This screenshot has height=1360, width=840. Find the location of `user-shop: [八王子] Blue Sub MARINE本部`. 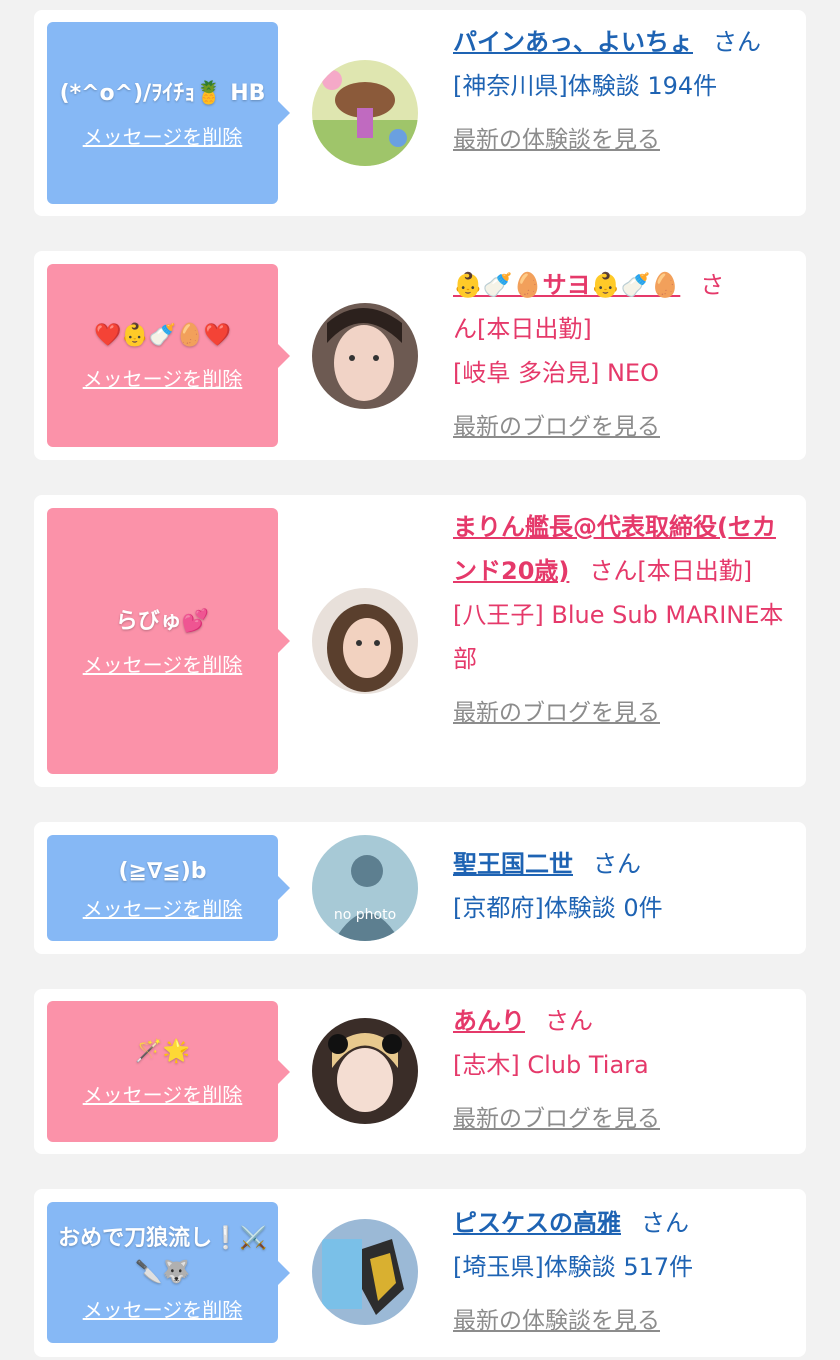

user-shop: [八王子] Blue Sub MARINE本部 is located at coordinates (618, 637).